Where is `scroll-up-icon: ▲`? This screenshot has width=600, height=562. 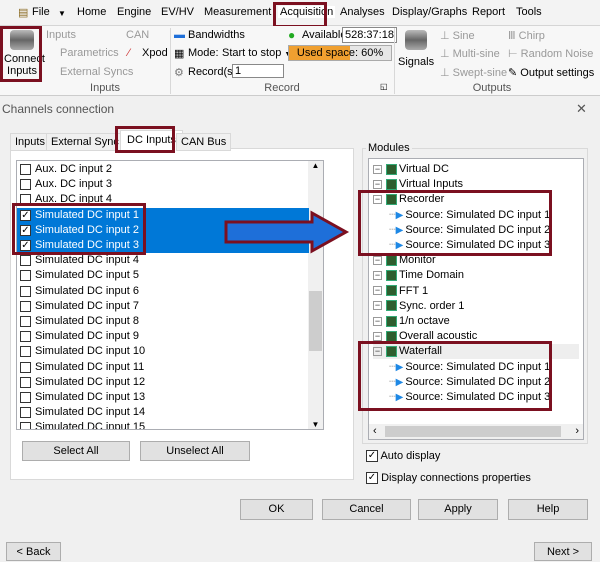 scroll-up-icon: ▲ is located at coordinates (315, 165).